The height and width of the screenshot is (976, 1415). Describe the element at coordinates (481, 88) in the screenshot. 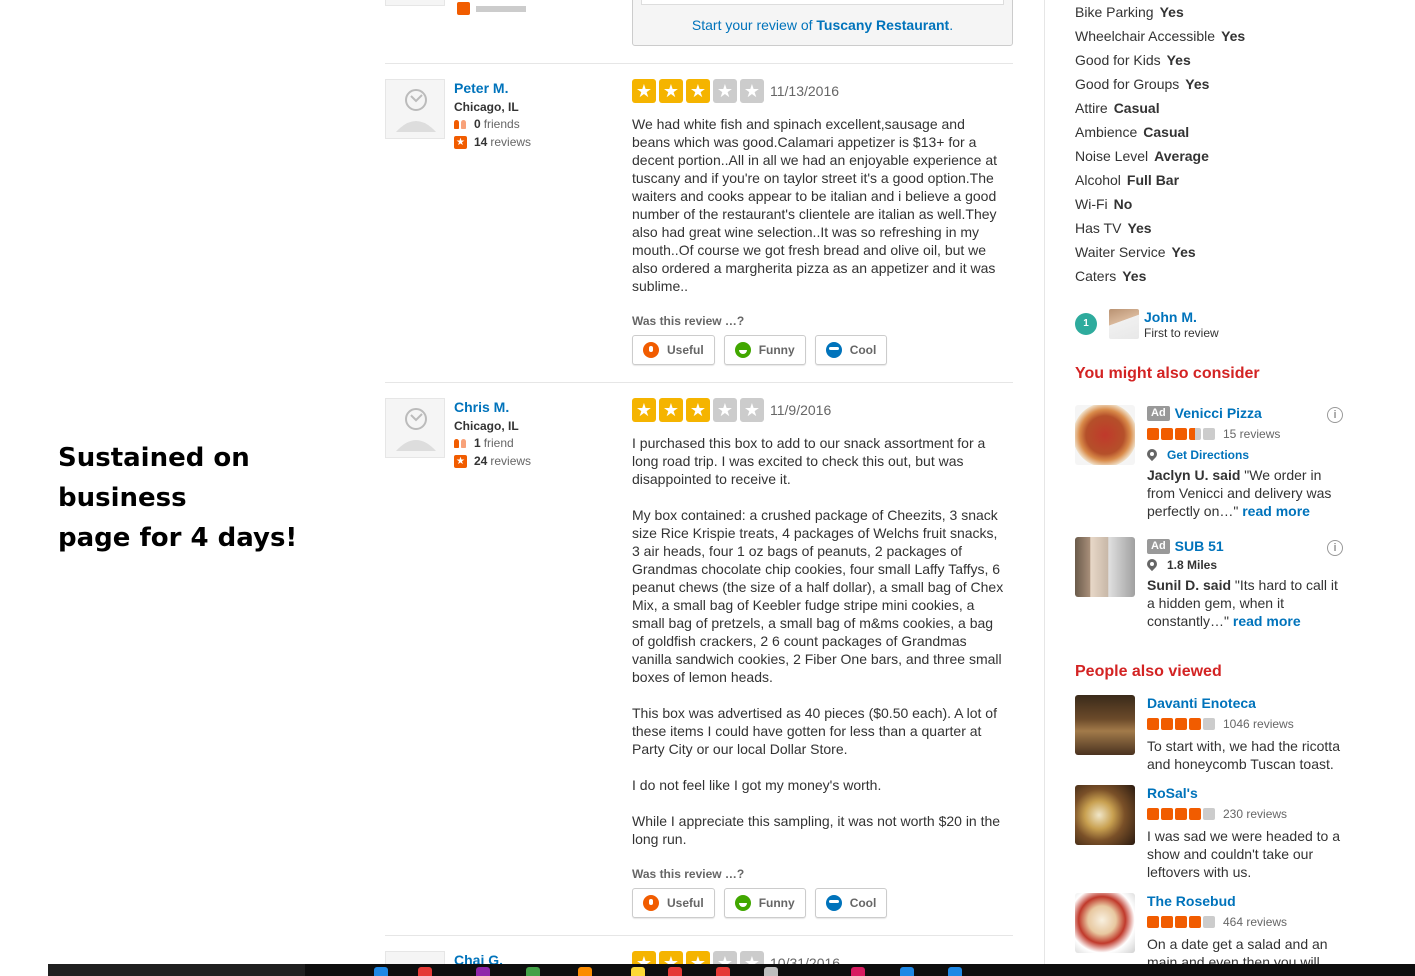

I see `user-name: Peter M.` at that location.